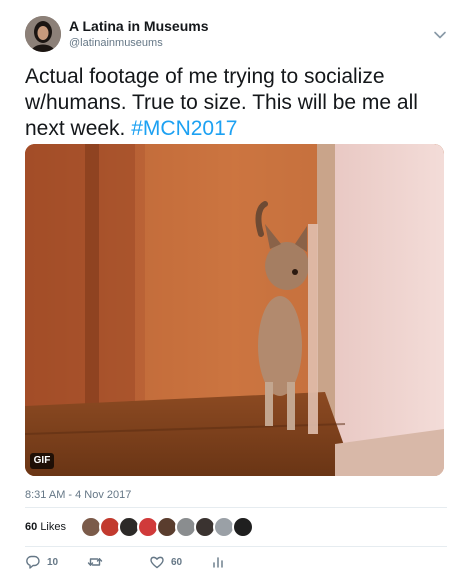 The image size is (472, 584). Describe the element at coordinates (157, 562) in the screenshot. I see `heart-icon` at that location.